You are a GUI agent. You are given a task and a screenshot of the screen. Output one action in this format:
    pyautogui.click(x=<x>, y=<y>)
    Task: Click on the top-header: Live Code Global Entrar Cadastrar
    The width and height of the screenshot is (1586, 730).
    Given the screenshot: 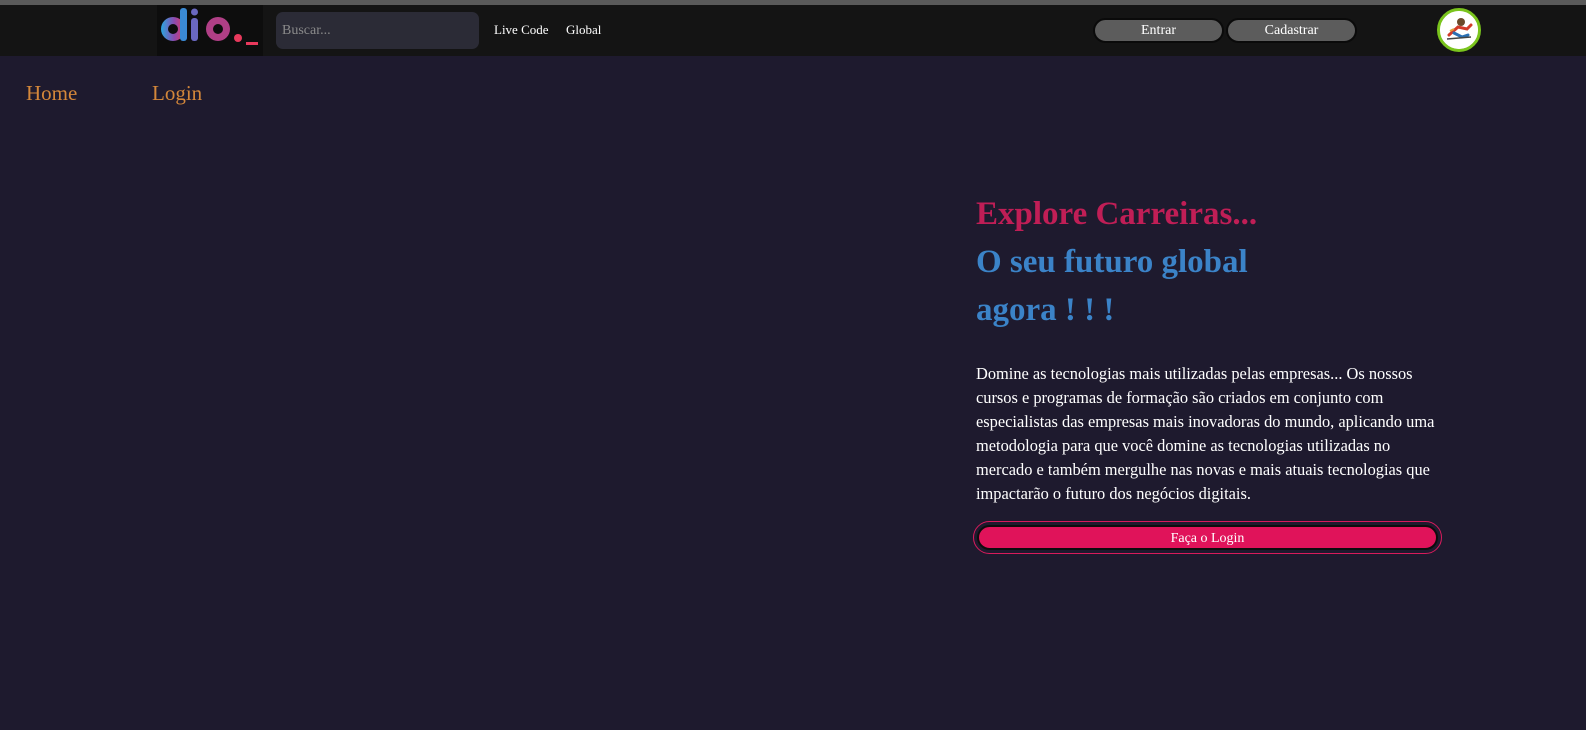 What is the action you would take?
    pyautogui.click(x=793, y=30)
    